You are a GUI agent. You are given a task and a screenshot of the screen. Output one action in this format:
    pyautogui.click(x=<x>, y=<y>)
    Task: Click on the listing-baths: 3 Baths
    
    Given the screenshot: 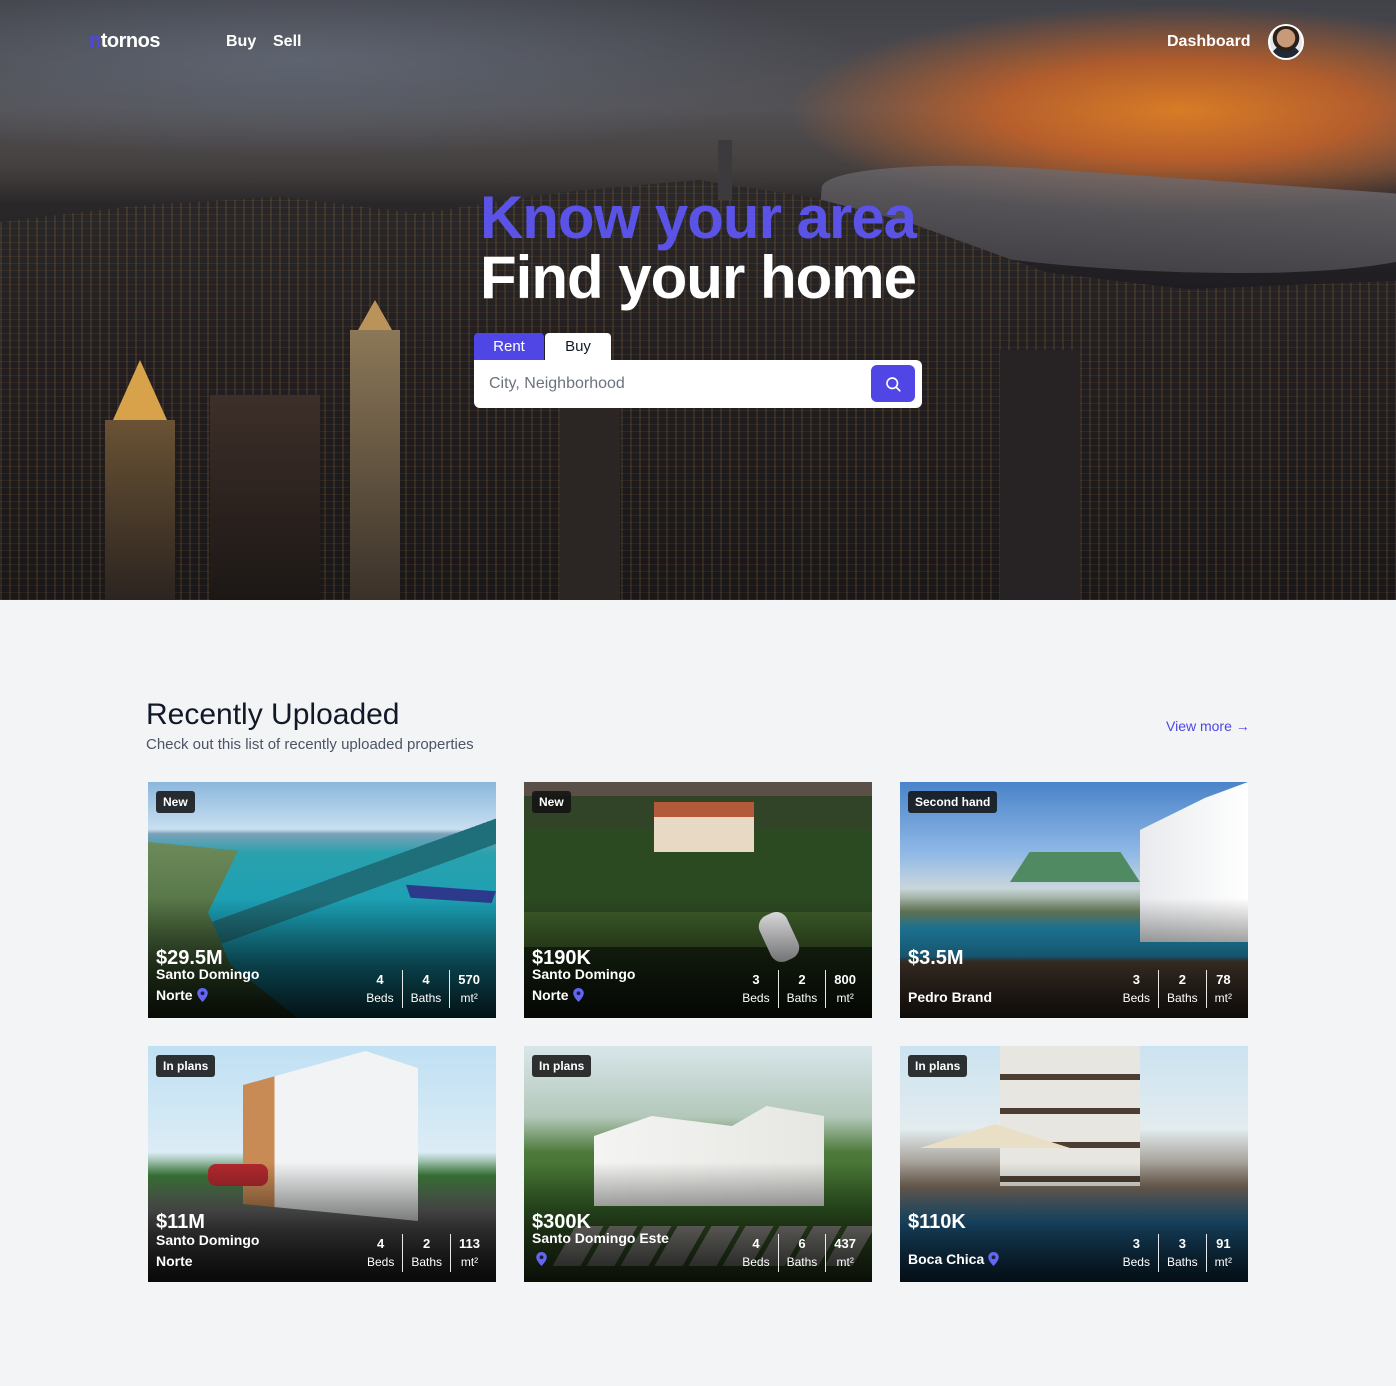 What is the action you would take?
    pyautogui.click(x=1181, y=1253)
    